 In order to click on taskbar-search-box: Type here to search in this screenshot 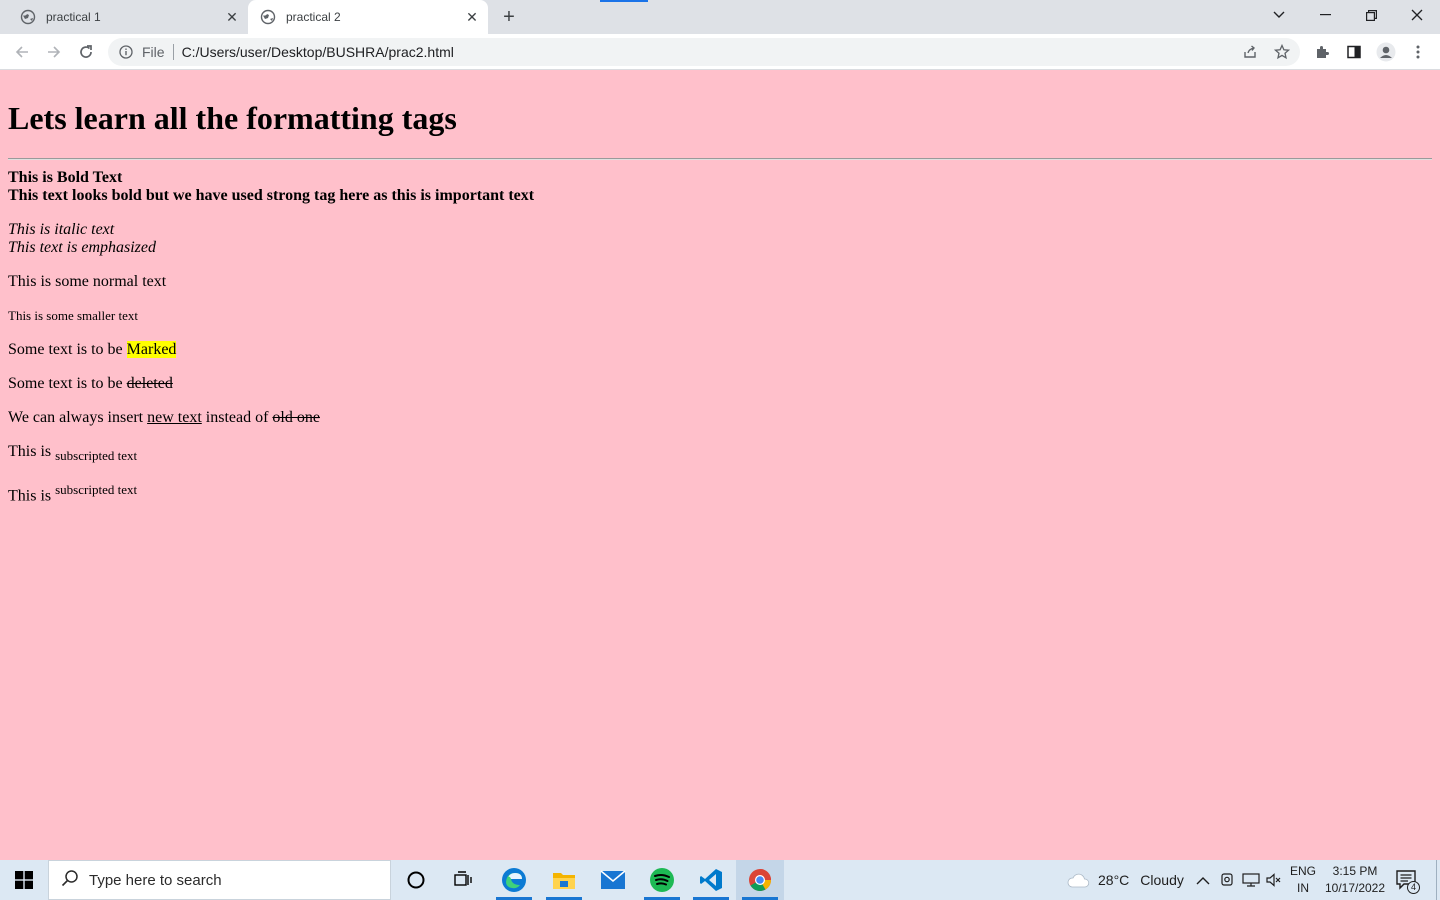, I will do `click(219, 880)`.